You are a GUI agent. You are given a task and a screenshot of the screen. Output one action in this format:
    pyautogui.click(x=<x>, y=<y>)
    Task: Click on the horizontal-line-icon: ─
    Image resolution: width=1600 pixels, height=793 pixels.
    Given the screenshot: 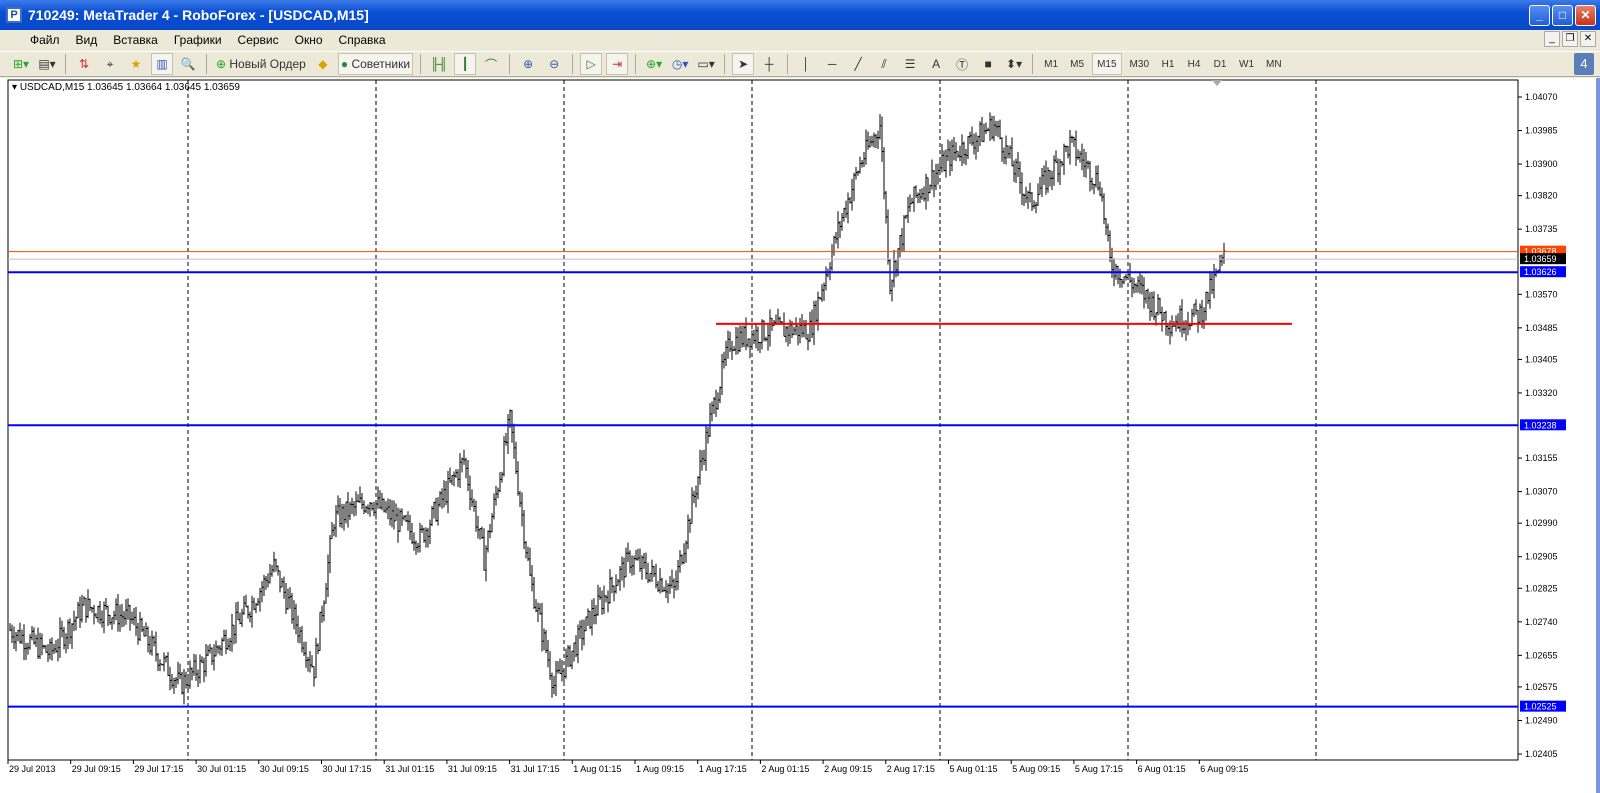 What is the action you would take?
    pyautogui.click(x=832, y=64)
    